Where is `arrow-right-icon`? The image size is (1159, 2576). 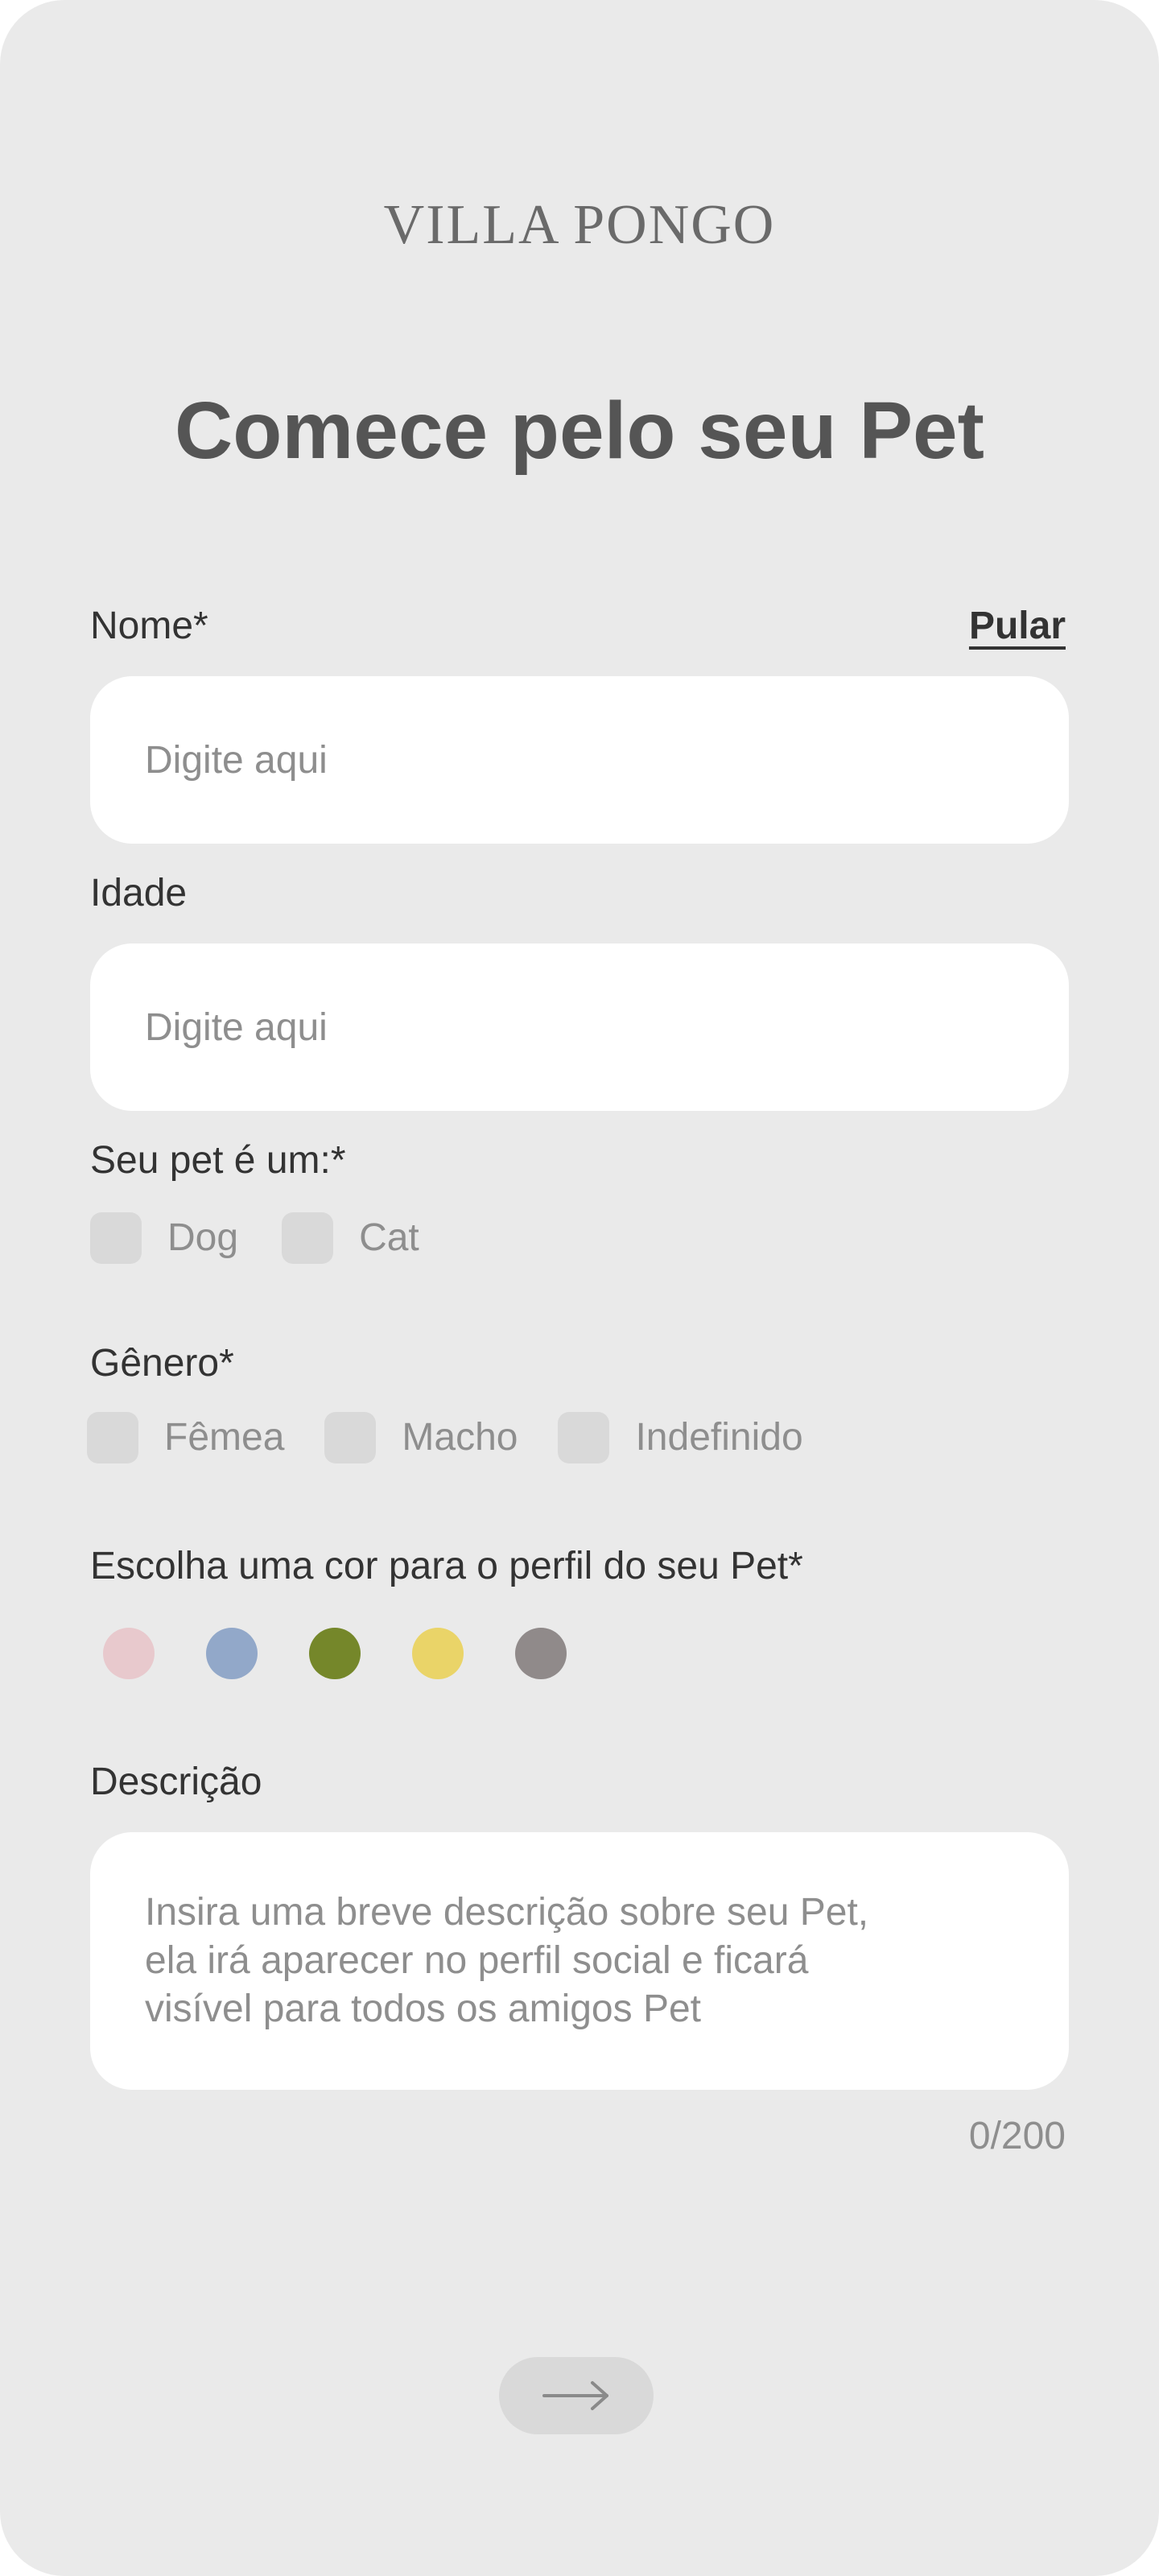 arrow-right-icon is located at coordinates (575, 2395).